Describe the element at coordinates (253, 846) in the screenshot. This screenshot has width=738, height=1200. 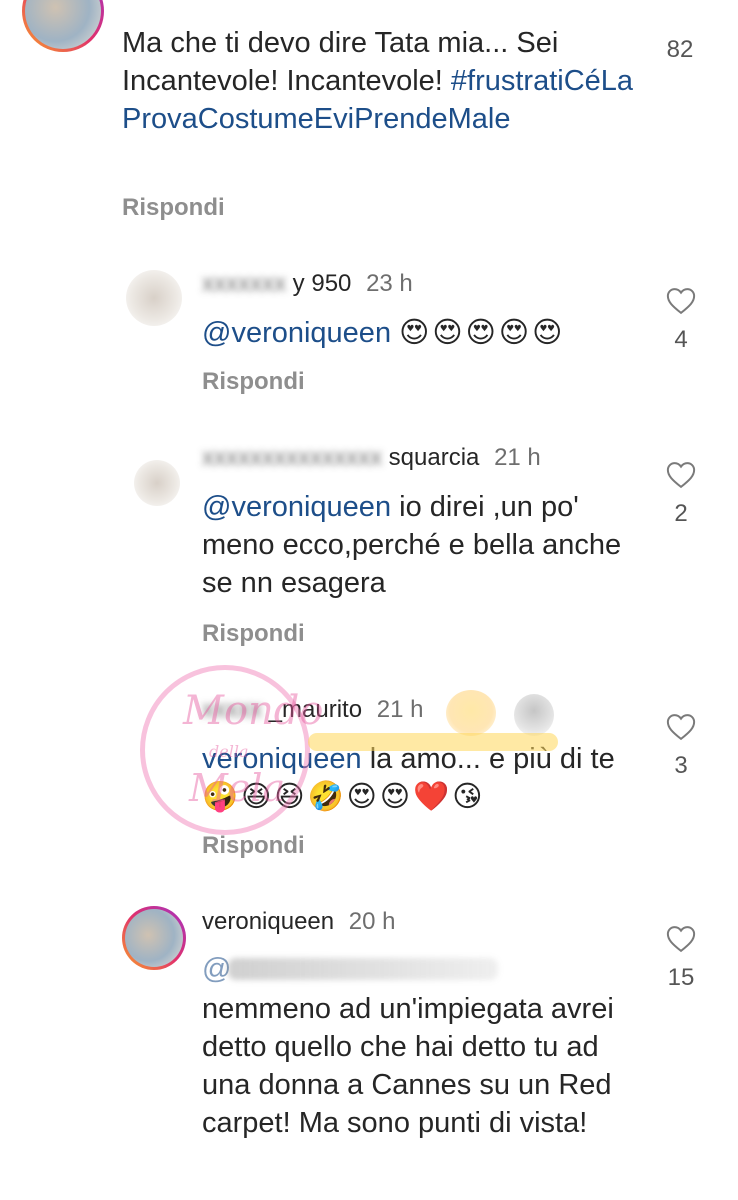
I see `comment-4-reply-button: Rispondi` at that location.